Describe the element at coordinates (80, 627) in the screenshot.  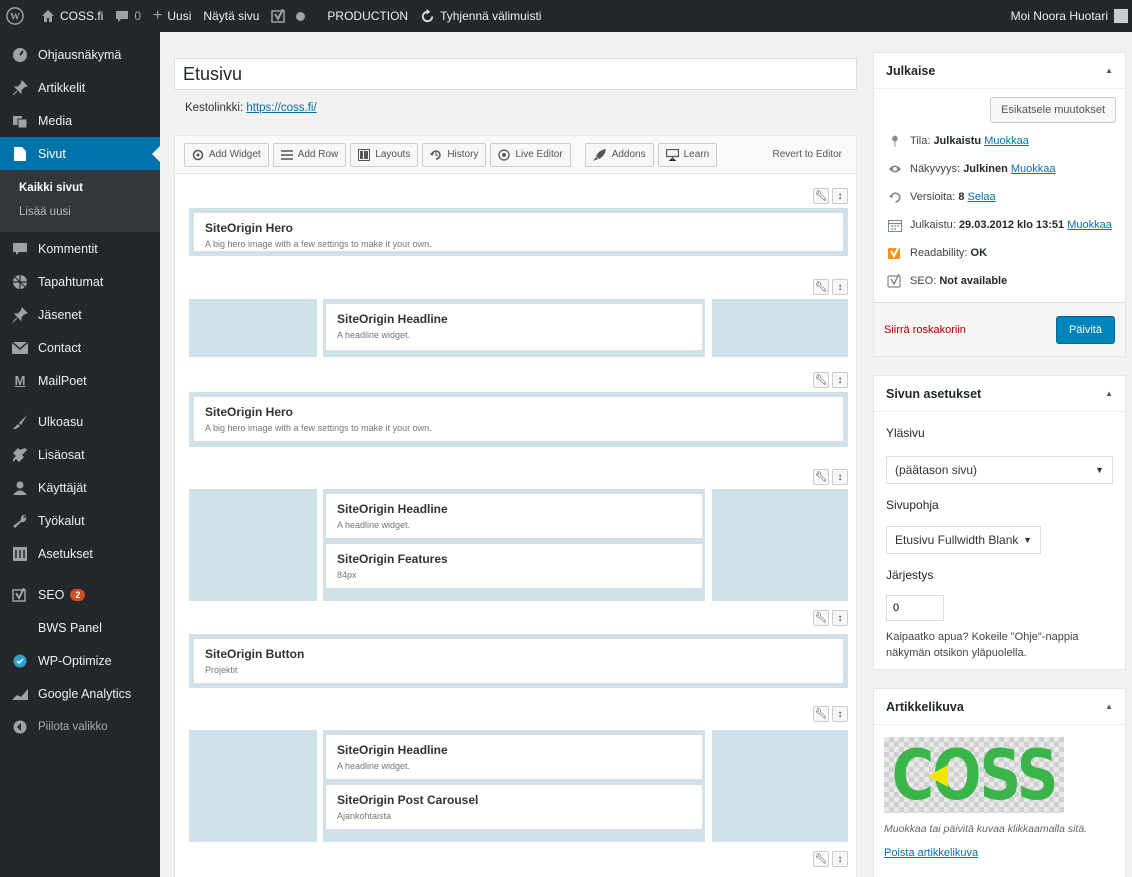
I see `sidebar-item-bws-panel: BWS Panel` at that location.